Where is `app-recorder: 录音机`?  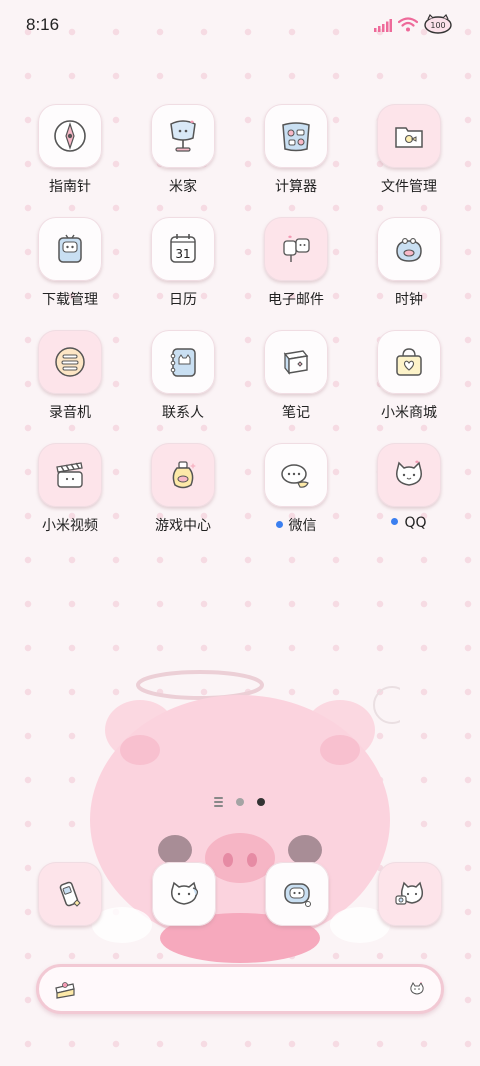
app-recorder: 录音机 is located at coordinates (70, 380).